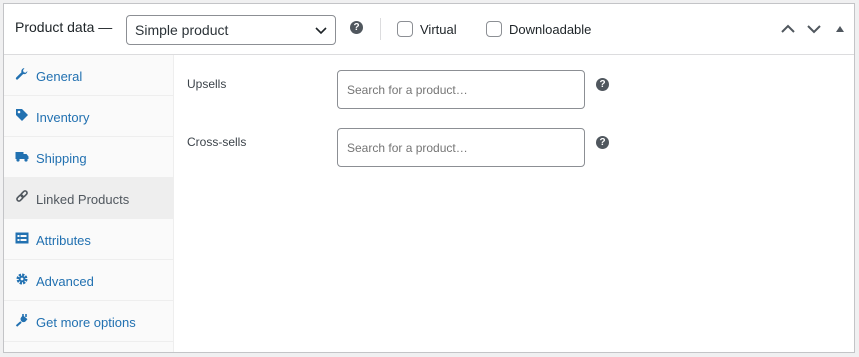 This screenshot has height=357, width=859. What do you see at coordinates (63, 240) in the screenshot?
I see `tab-label: Attributes` at bounding box center [63, 240].